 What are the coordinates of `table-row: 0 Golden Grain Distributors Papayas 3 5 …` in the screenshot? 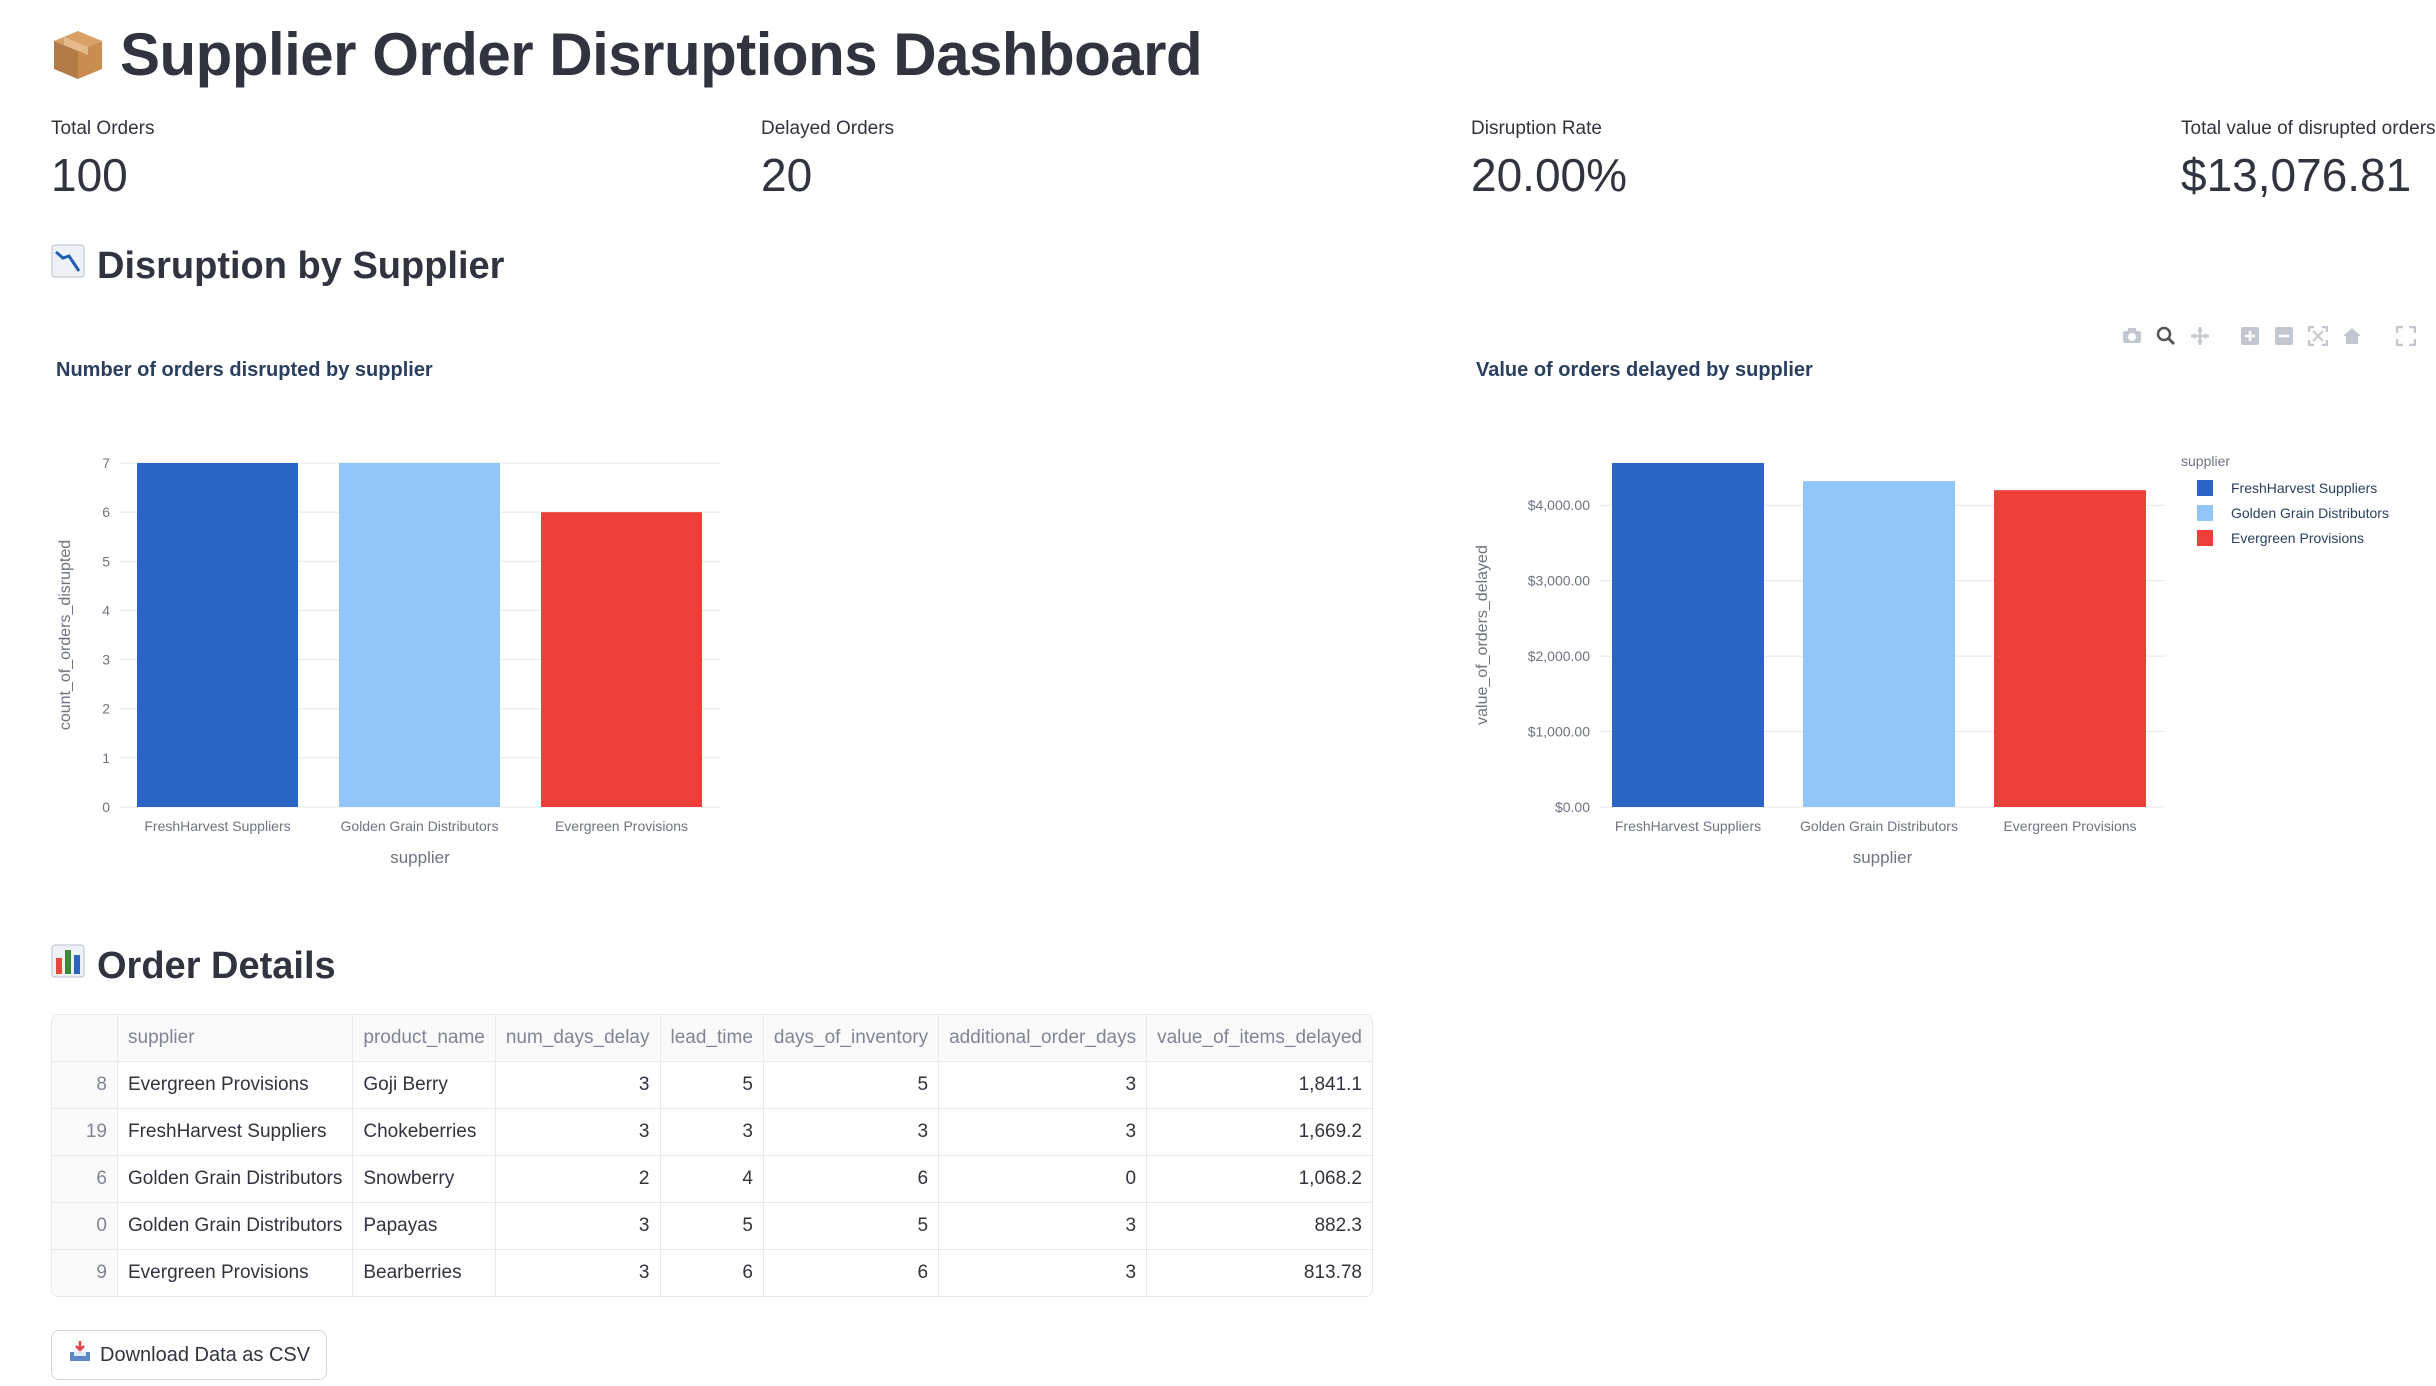 It's located at (712, 1226).